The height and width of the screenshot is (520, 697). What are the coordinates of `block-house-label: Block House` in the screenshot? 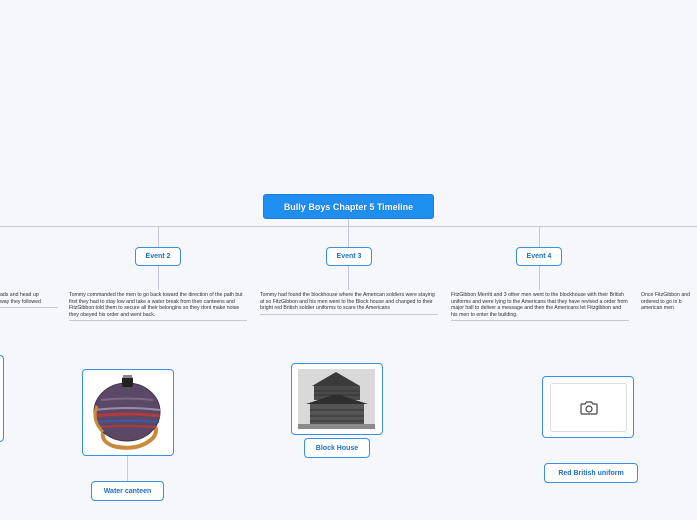 It's located at (337, 448).